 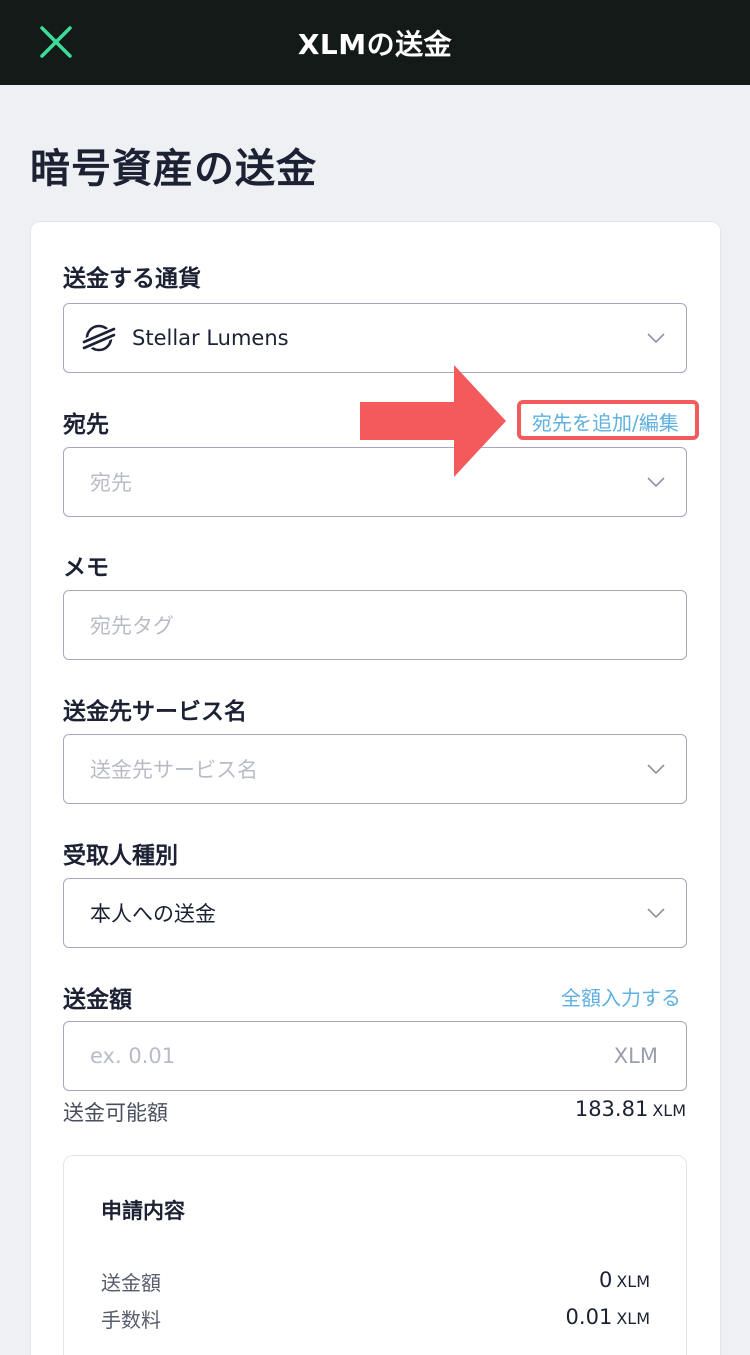 I want to click on available-label: 送金可能額, so click(x=115, y=1113).